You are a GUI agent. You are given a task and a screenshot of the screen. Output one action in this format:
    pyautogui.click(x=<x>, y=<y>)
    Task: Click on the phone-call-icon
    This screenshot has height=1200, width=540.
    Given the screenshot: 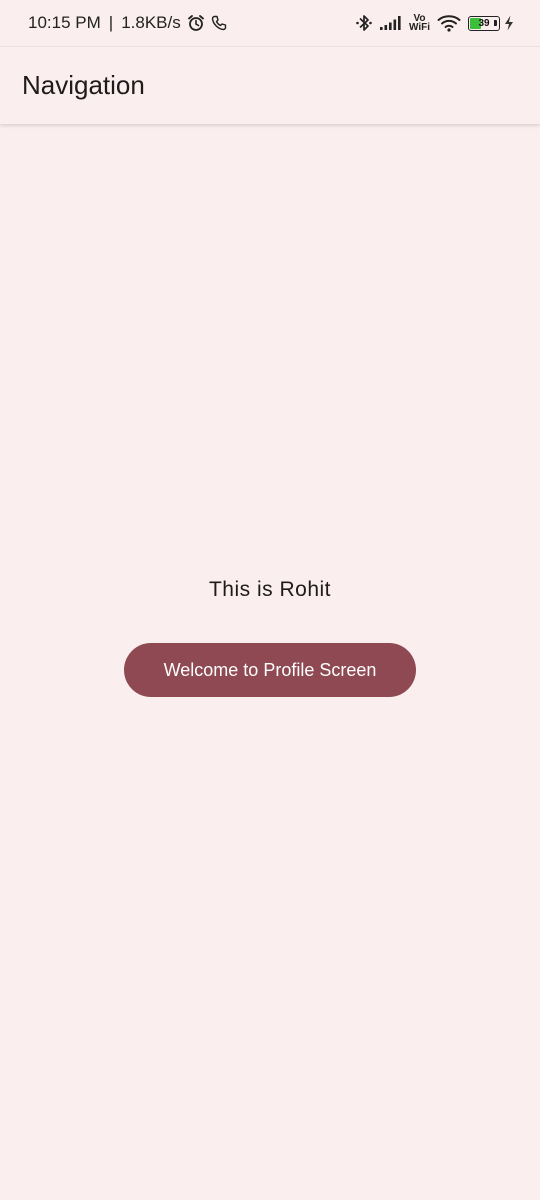 What is the action you would take?
    pyautogui.click(x=219, y=23)
    